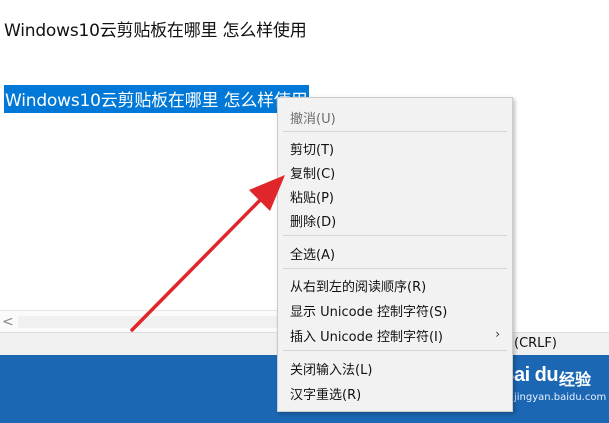 This screenshot has width=609, height=423. I want to click on red-arrow-annotation, so click(207, 253).